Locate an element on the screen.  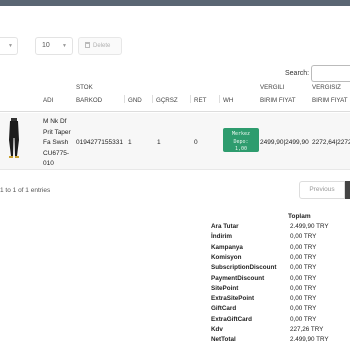
column-header-ret: RET is located at coordinates (198, 101).